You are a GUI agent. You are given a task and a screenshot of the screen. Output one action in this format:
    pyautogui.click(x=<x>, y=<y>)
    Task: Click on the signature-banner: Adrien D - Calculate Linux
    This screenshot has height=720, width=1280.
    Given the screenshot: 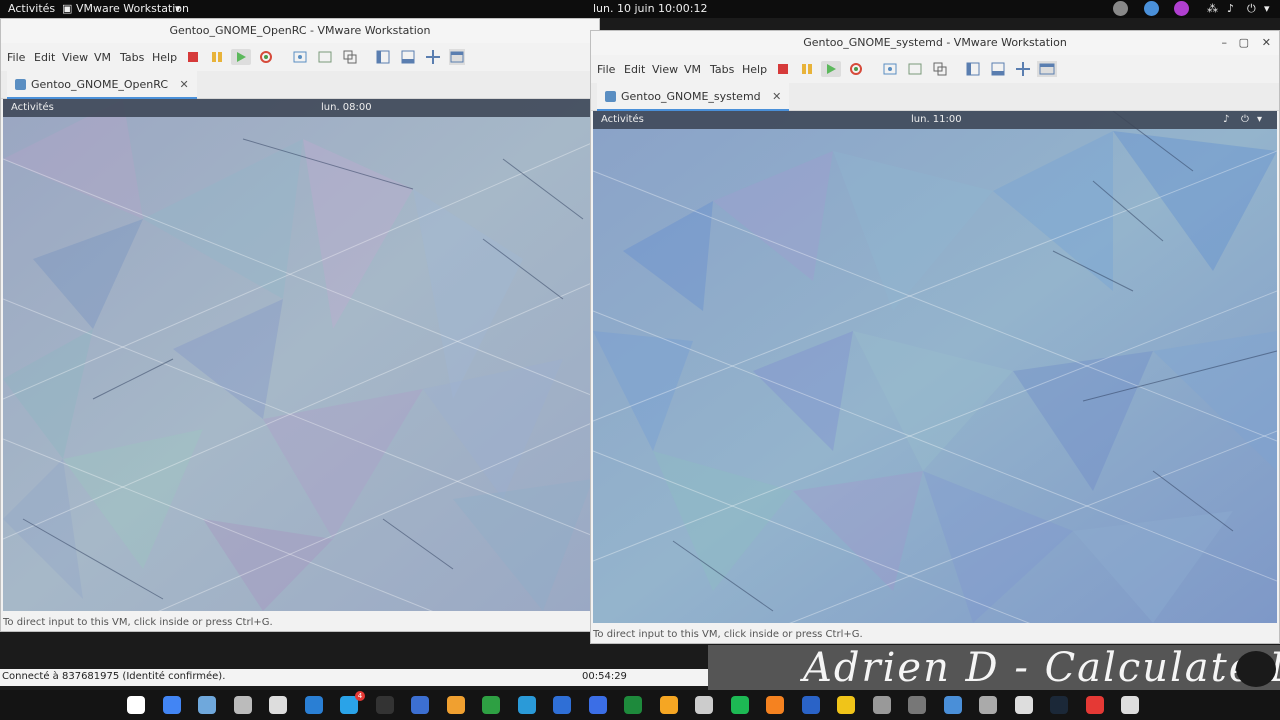 What is the action you would take?
    pyautogui.click(x=994, y=667)
    